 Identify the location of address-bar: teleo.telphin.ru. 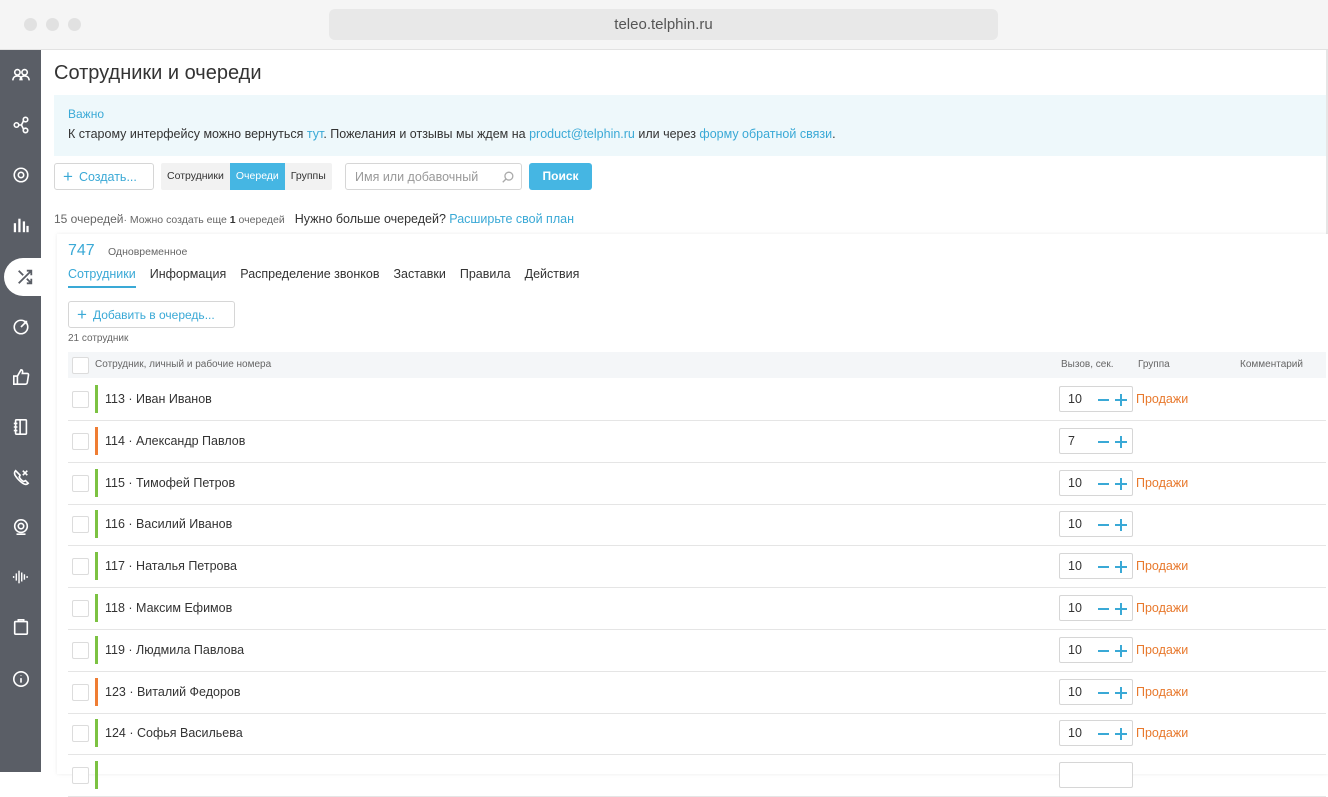
(663, 24).